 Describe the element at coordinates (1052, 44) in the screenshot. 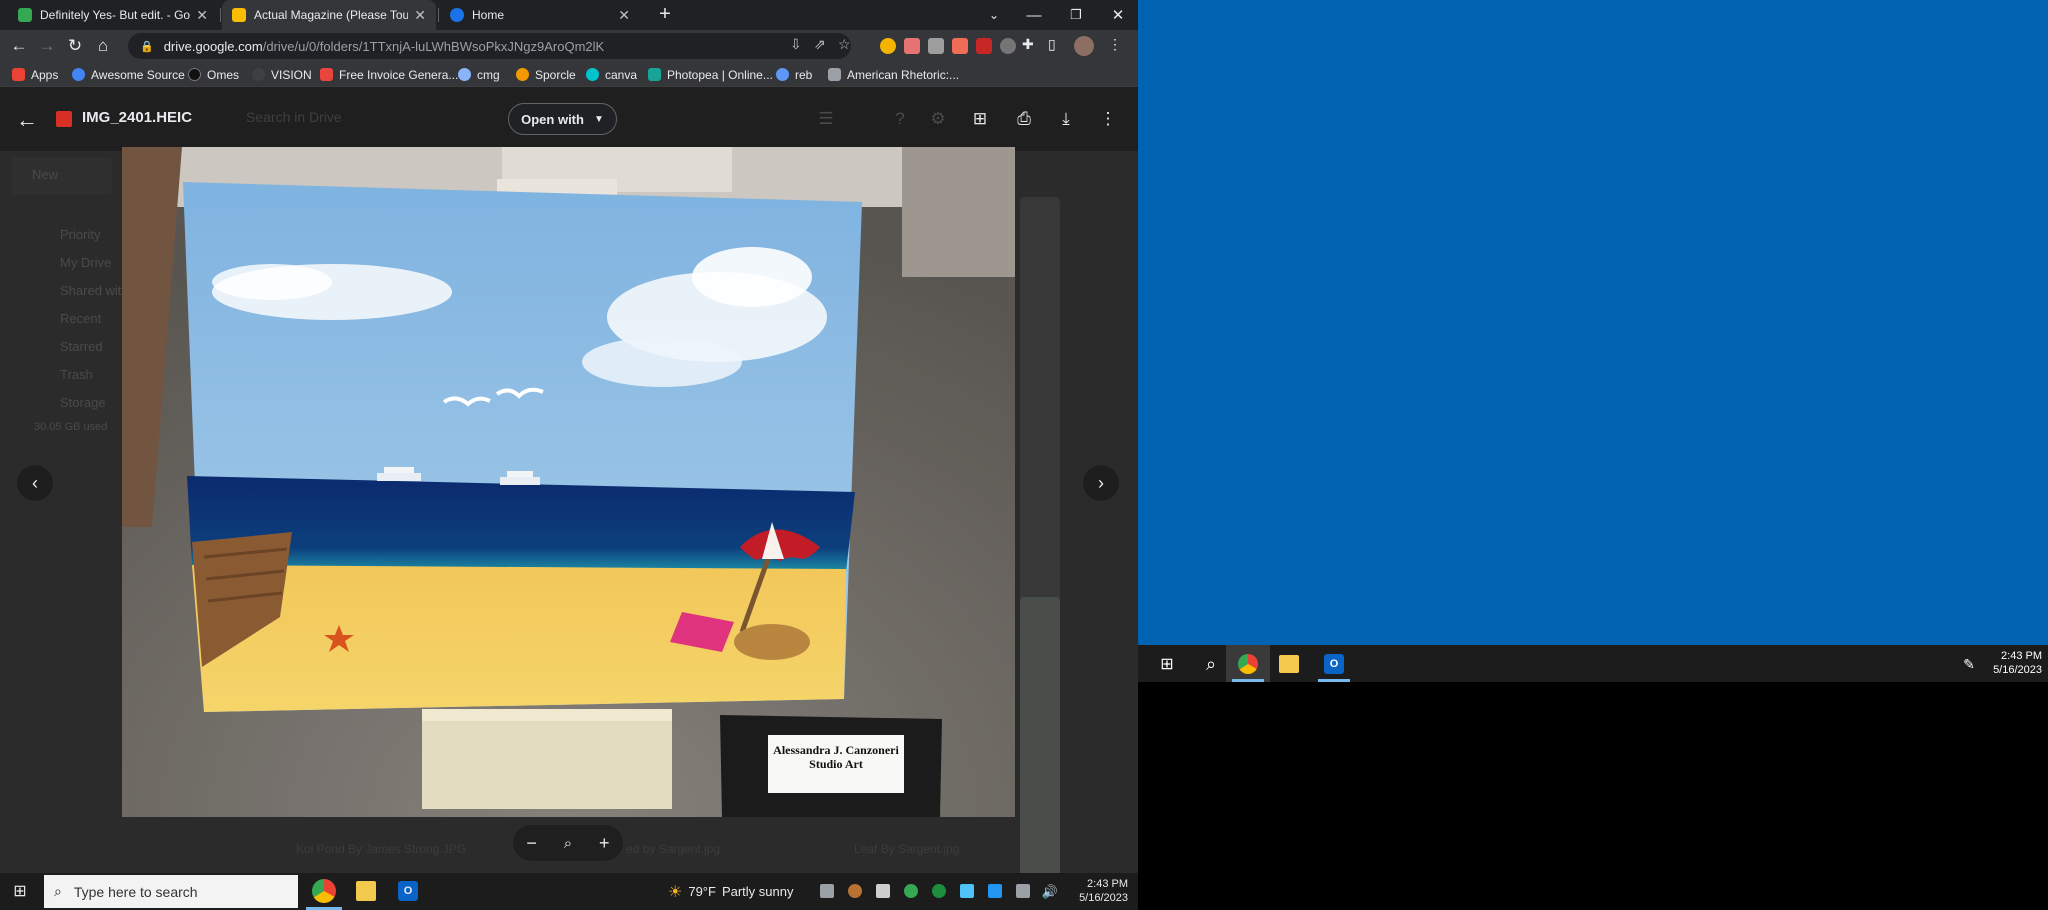

I see `side-panel-icon: ▯` at that location.